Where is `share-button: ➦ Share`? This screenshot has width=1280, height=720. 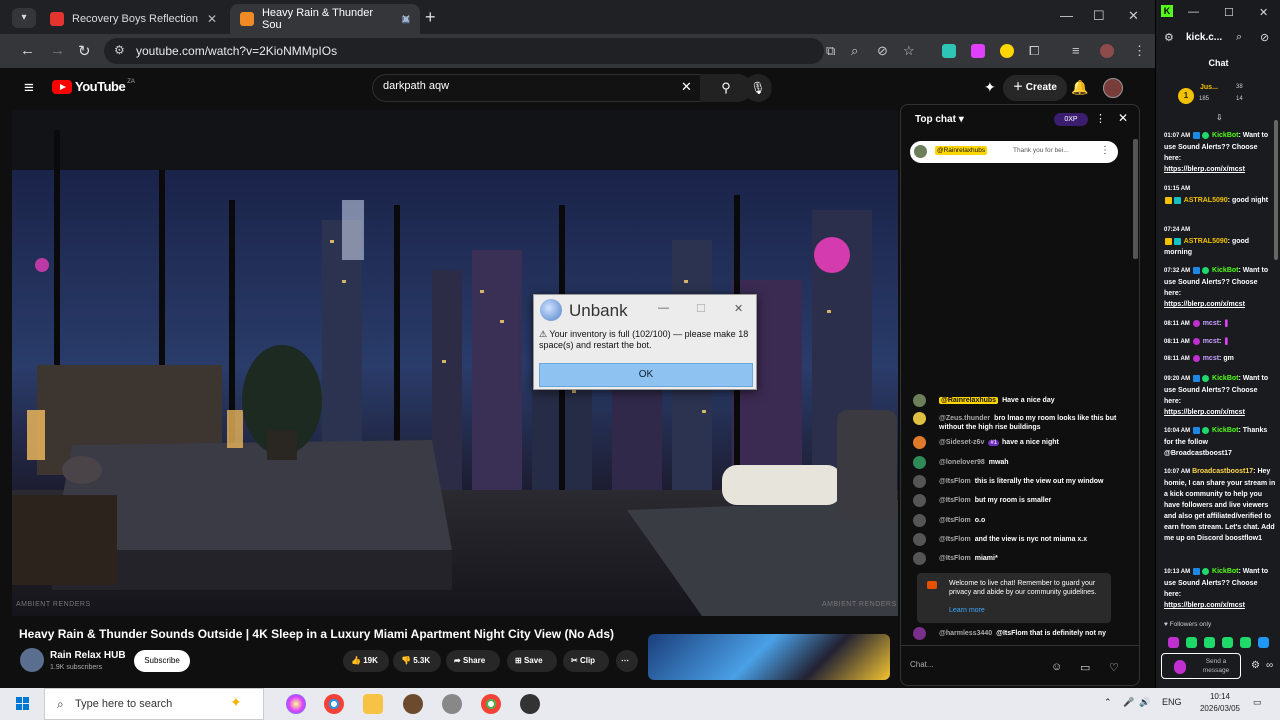
share-button: ➦ Share is located at coordinates (473, 661).